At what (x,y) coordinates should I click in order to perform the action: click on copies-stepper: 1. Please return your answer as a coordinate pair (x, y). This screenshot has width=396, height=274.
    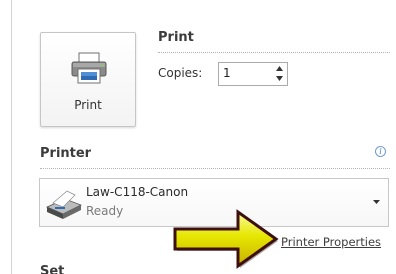
    Looking at the image, I should click on (253, 74).